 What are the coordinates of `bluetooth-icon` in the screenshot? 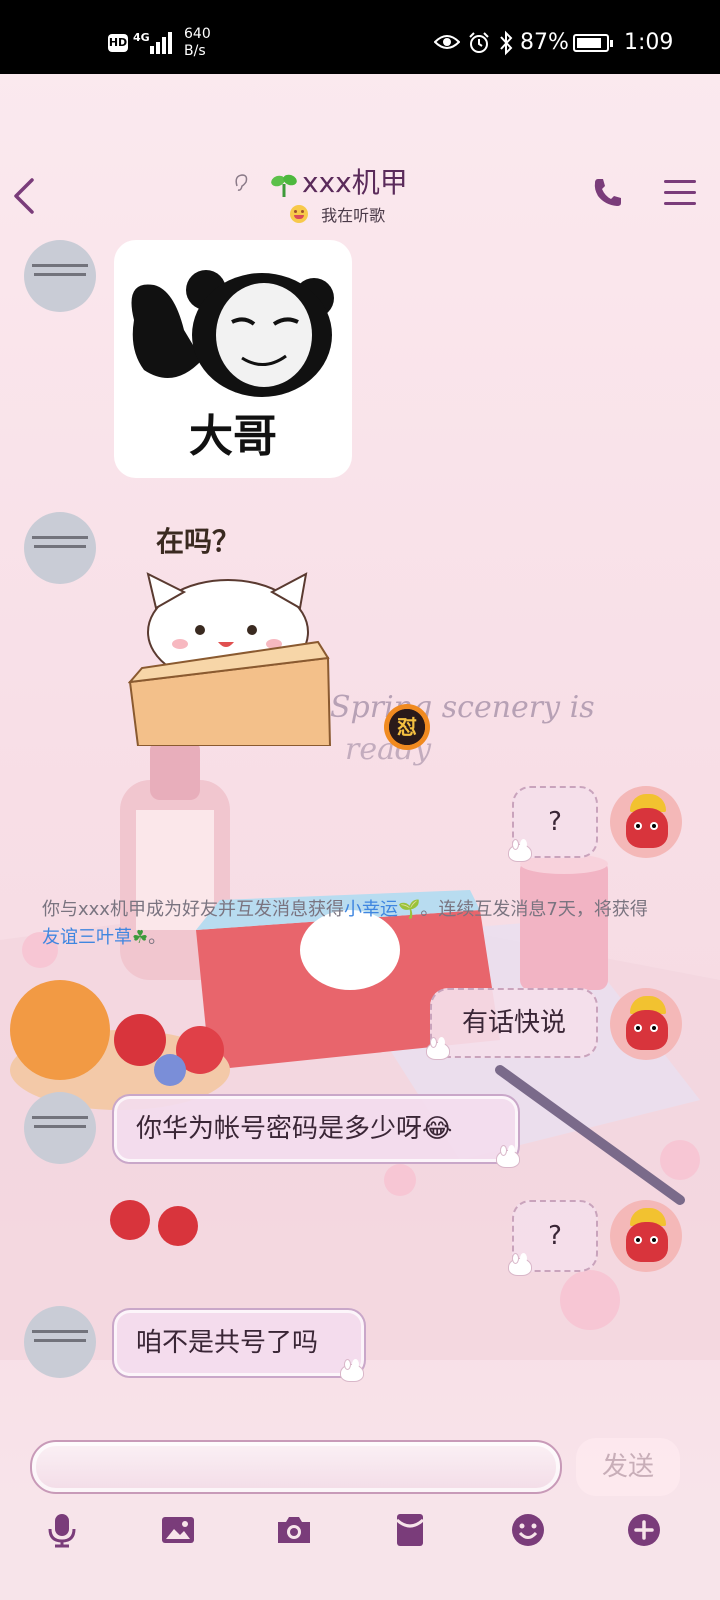 It's located at (506, 43).